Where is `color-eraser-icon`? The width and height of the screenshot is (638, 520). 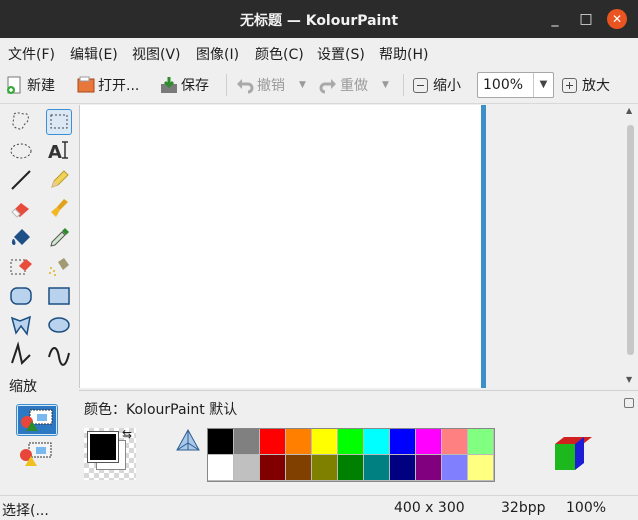
color-eraser-icon is located at coordinates (21, 267).